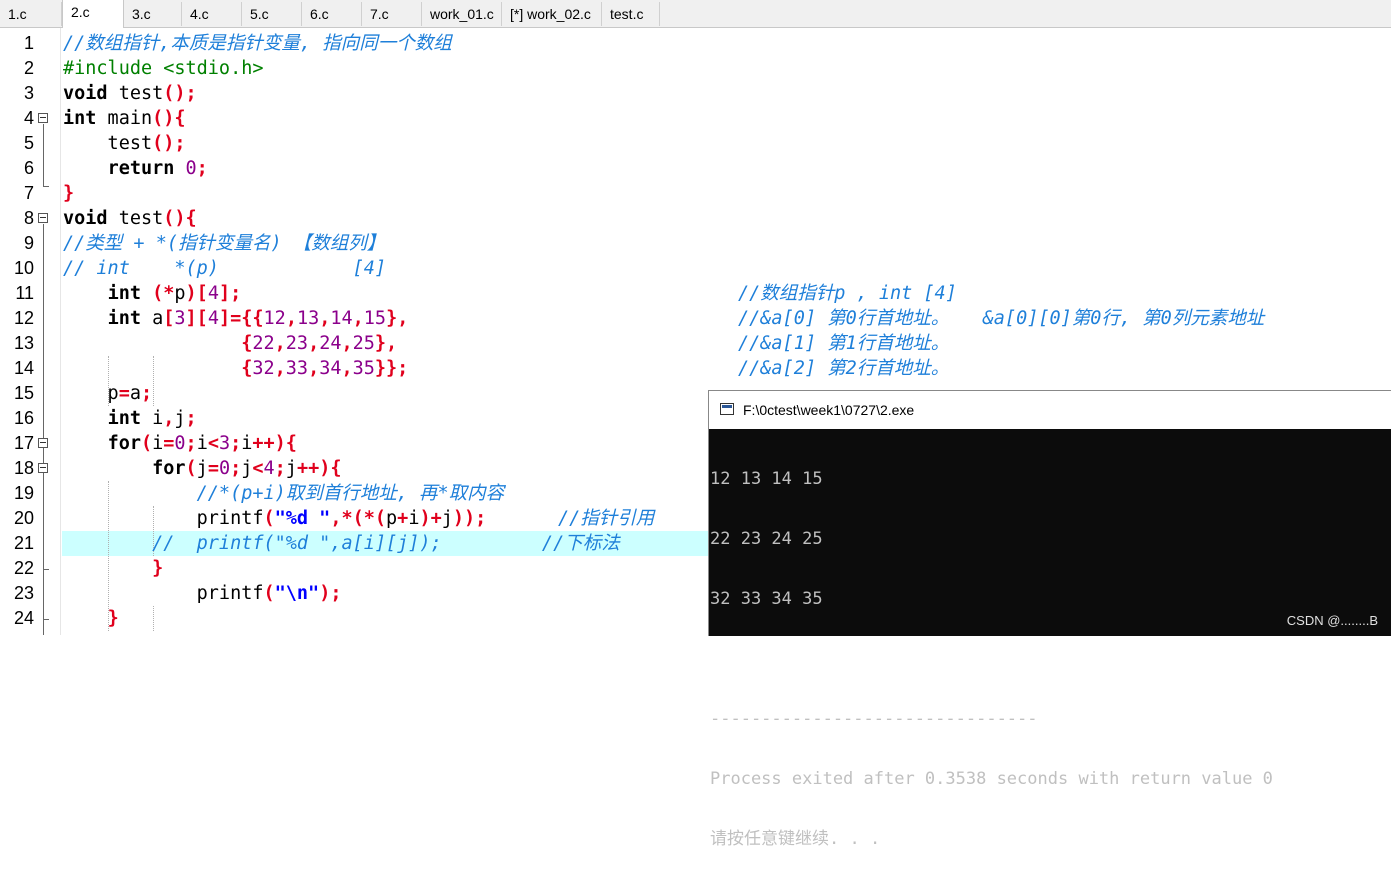  I want to click on console-app-icon, so click(727, 409).